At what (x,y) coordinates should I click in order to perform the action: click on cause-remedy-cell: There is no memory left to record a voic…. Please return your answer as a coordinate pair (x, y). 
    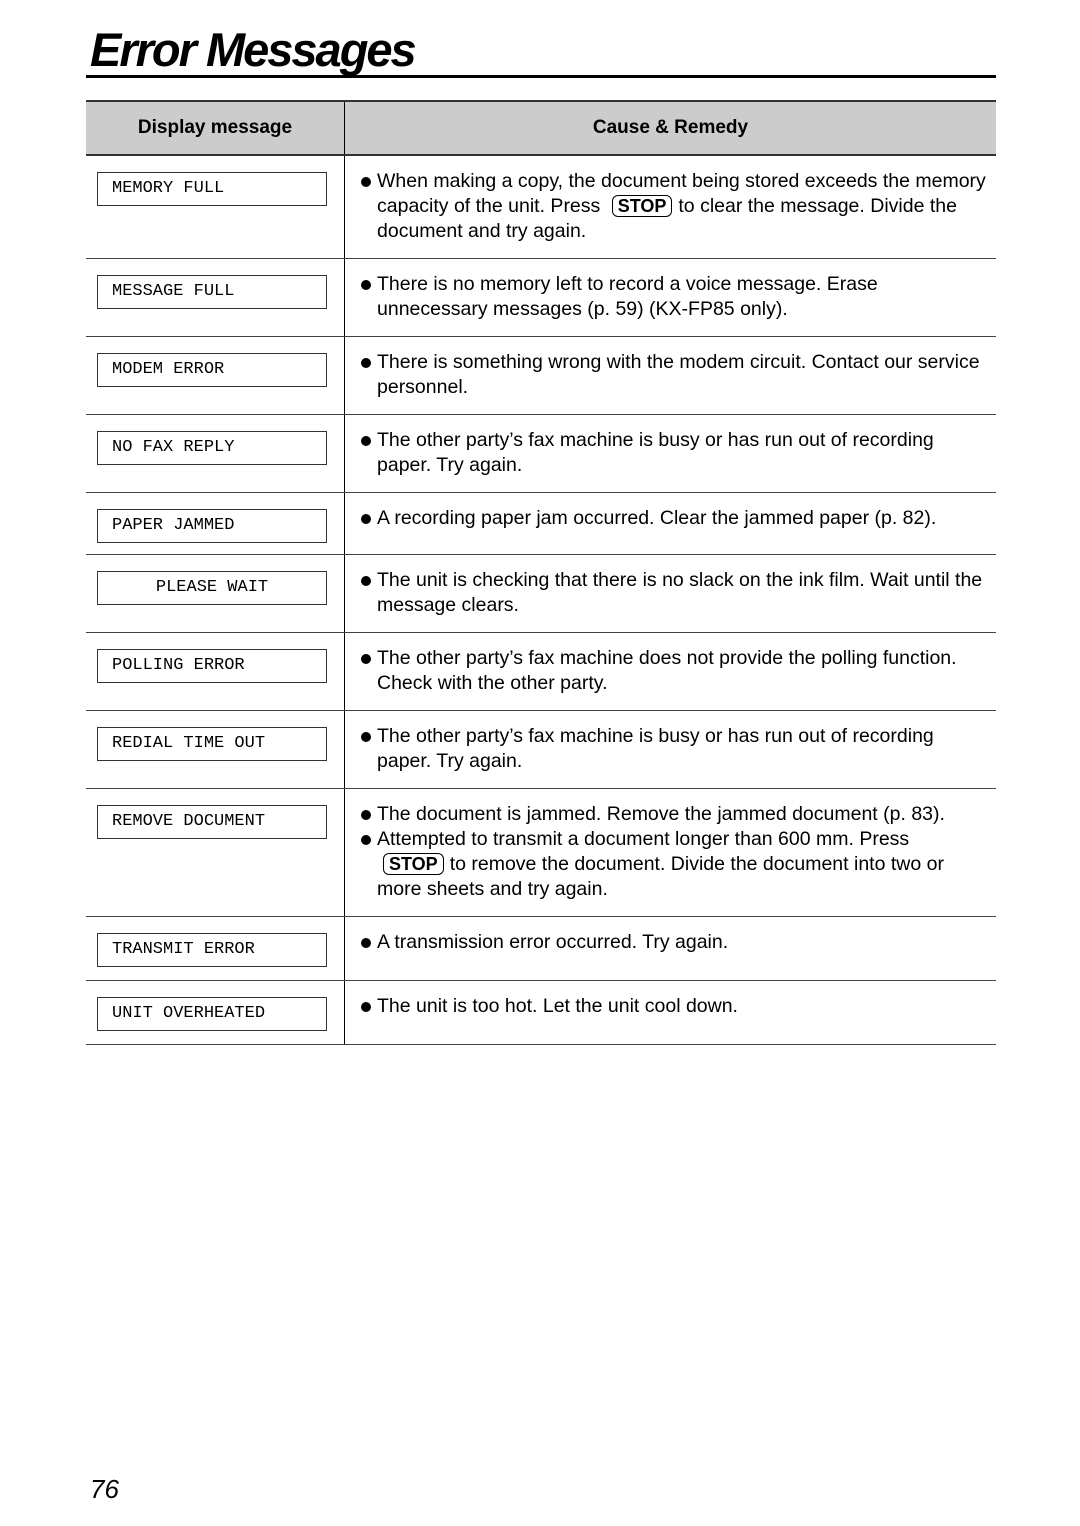
    Looking at the image, I should click on (670, 297).